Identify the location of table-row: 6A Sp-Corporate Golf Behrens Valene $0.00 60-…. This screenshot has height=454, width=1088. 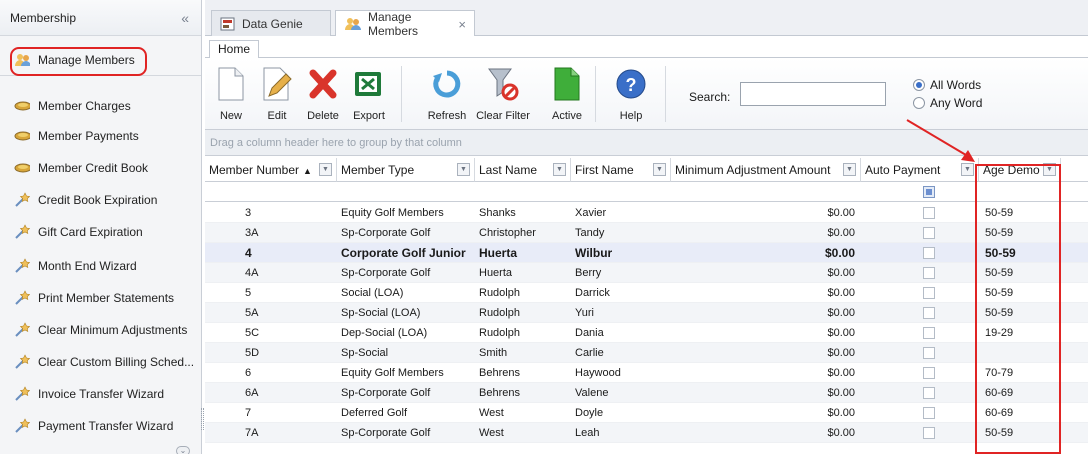
(646, 393).